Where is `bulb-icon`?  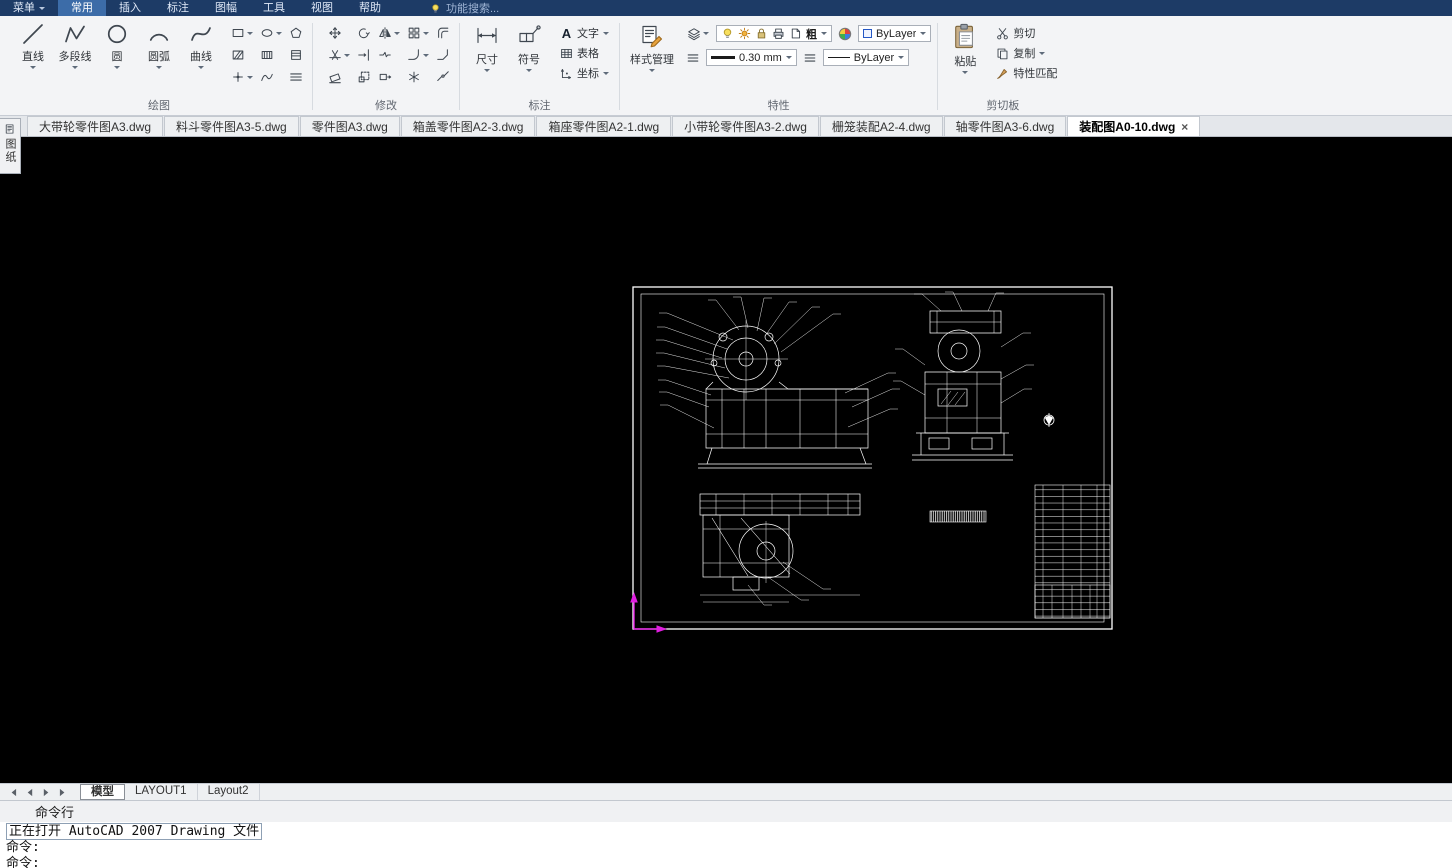 bulb-icon is located at coordinates (727, 33).